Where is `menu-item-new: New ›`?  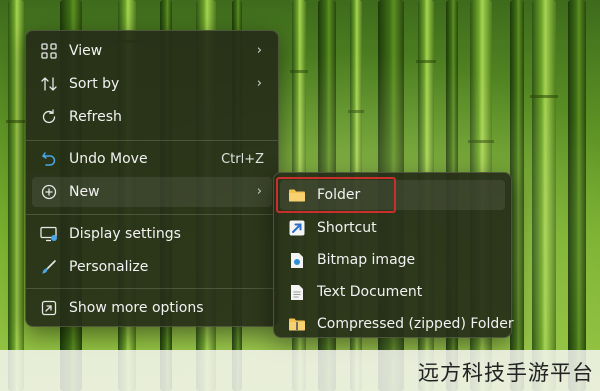 menu-item-new: New › is located at coordinates (152, 192).